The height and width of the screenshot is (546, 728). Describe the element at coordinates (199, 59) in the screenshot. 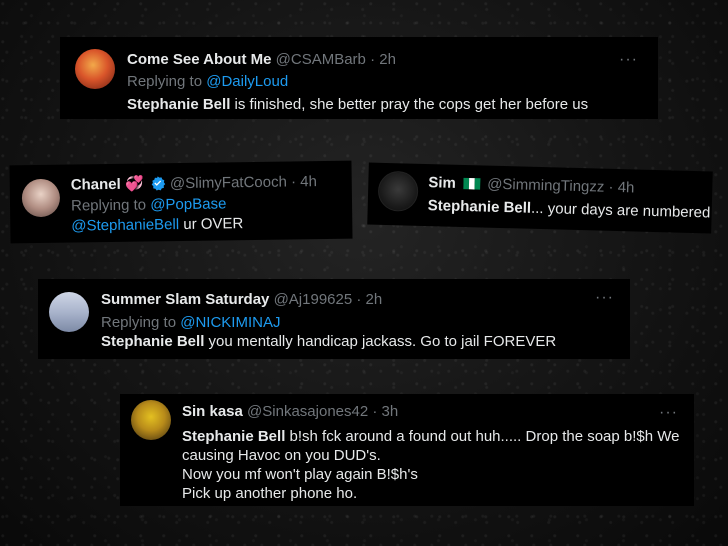

I see `display-name: Come See About Me` at that location.